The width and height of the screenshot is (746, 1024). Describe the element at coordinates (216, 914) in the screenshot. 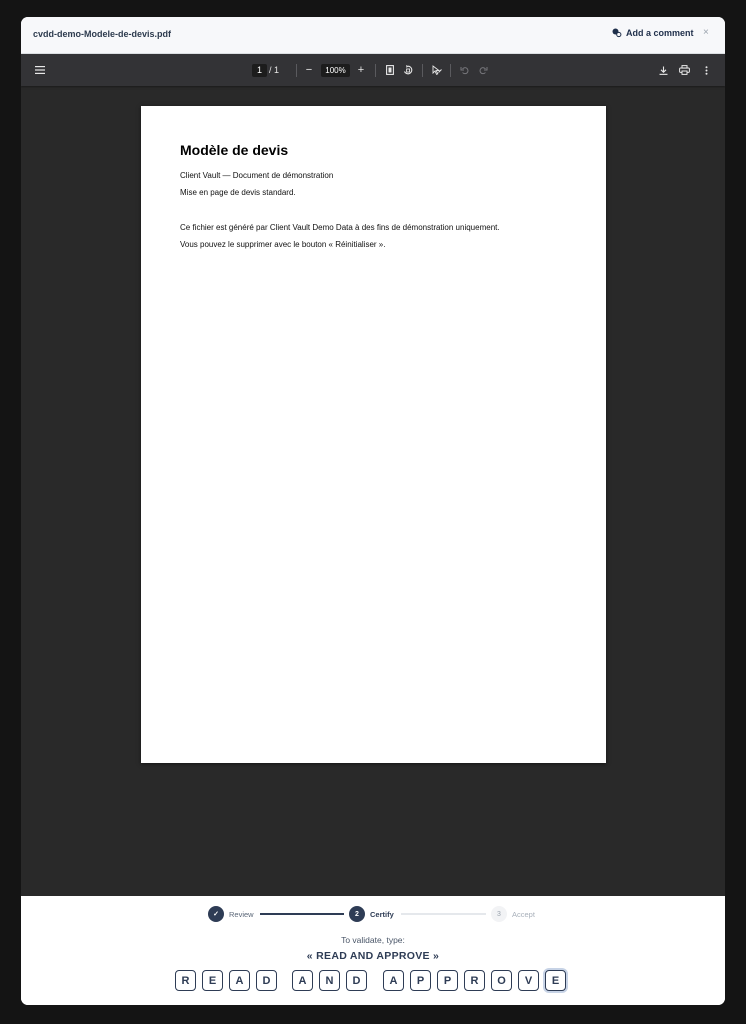

I see `step-review-check-icon: ✓` at that location.